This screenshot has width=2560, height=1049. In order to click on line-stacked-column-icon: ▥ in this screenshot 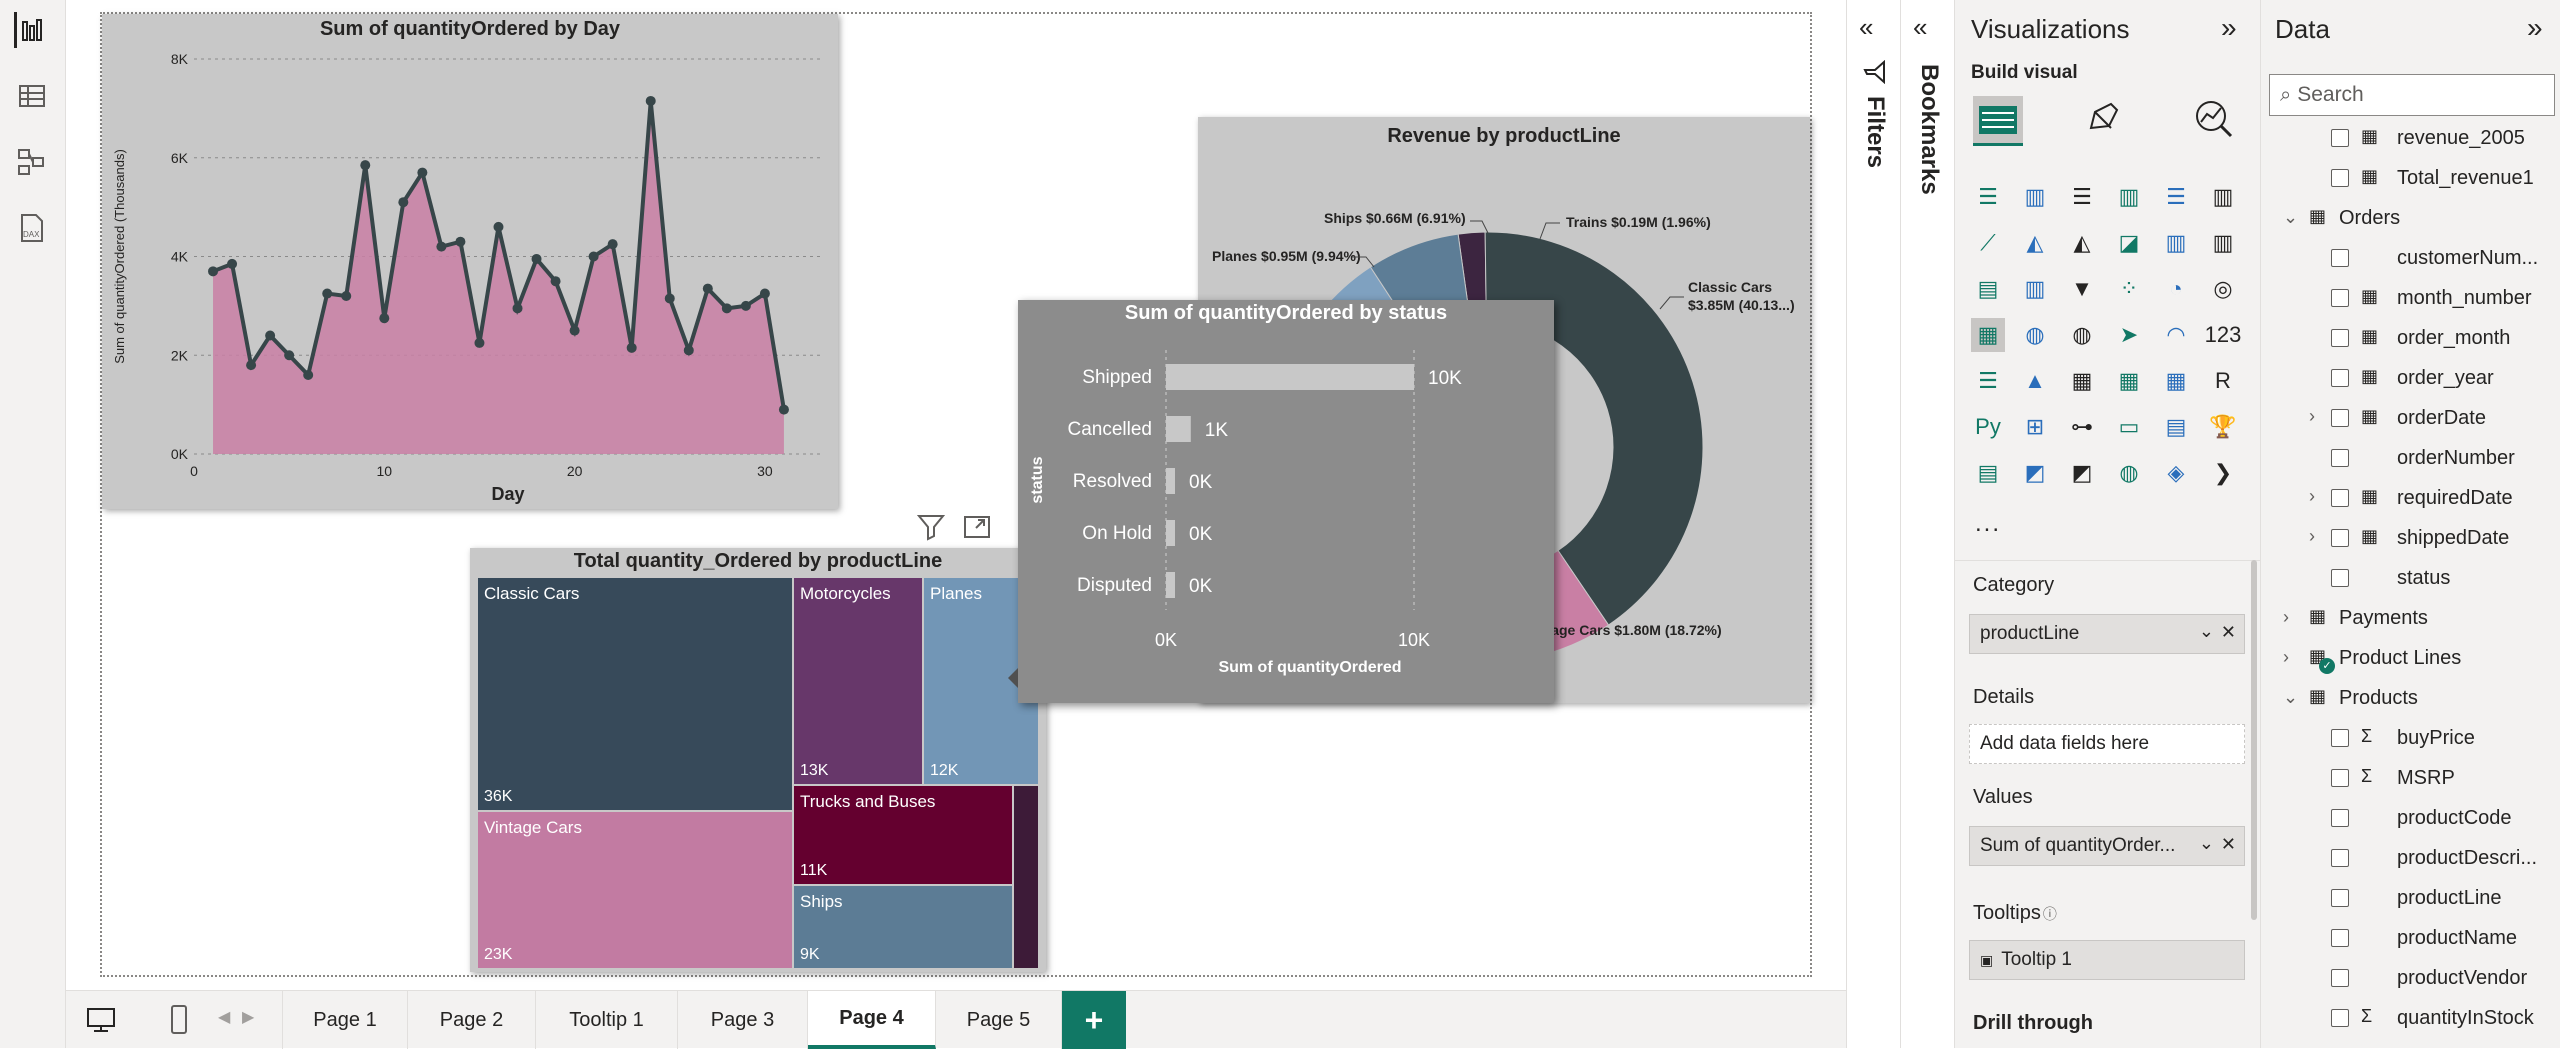, I will do `click(2176, 243)`.